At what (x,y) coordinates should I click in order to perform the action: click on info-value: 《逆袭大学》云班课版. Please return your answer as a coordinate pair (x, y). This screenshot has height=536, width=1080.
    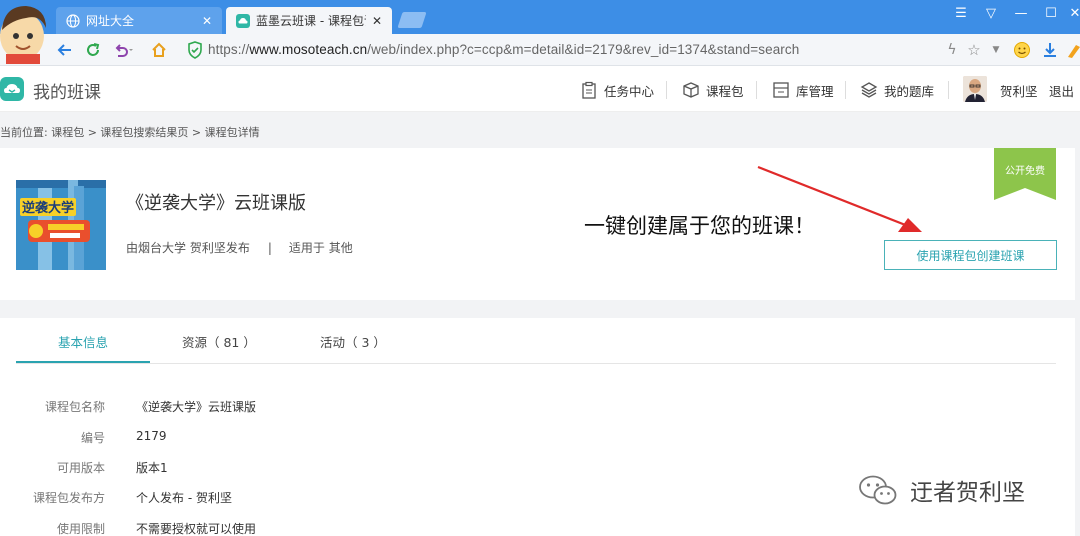
    Looking at the image, I should click on (196, 407).